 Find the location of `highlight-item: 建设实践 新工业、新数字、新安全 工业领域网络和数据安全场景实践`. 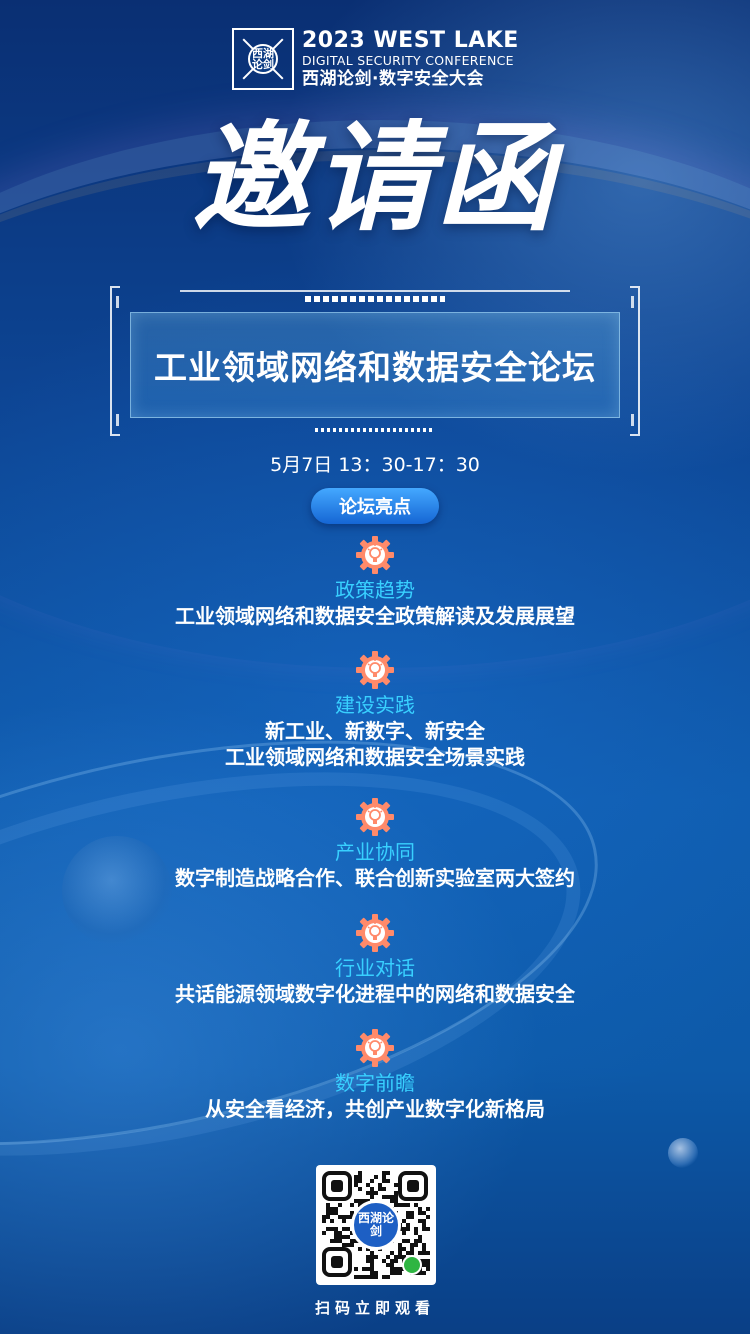

highlight-item: 建设实践 新工业、新数字、新安全 工业领域网络和数据安全场景实践 is located at coordinates (375, 710).